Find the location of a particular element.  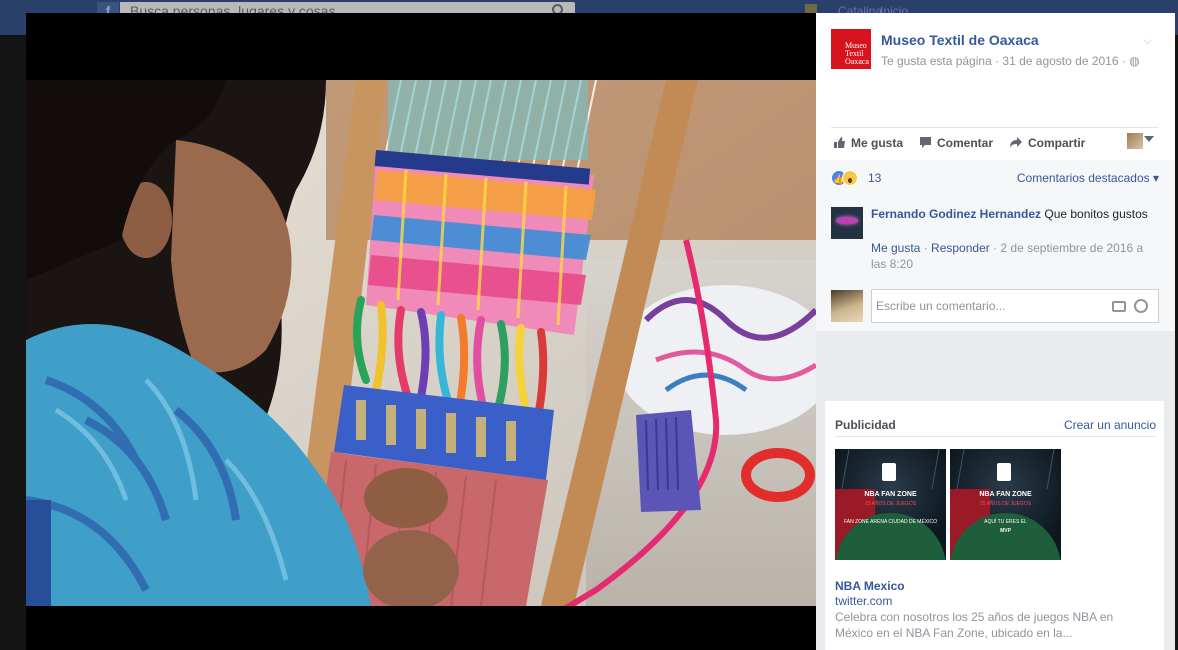

share-icon is located at coordinates (1016, 144).